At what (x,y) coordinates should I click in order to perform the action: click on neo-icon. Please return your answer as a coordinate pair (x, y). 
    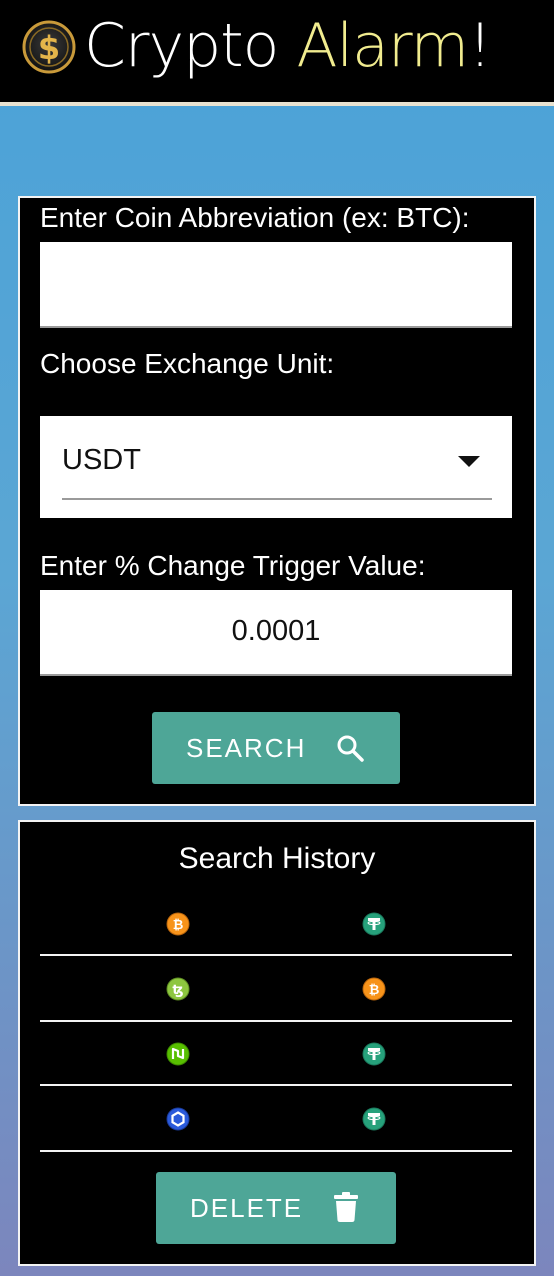
    Looking at the image, I should click on (178, 1054).